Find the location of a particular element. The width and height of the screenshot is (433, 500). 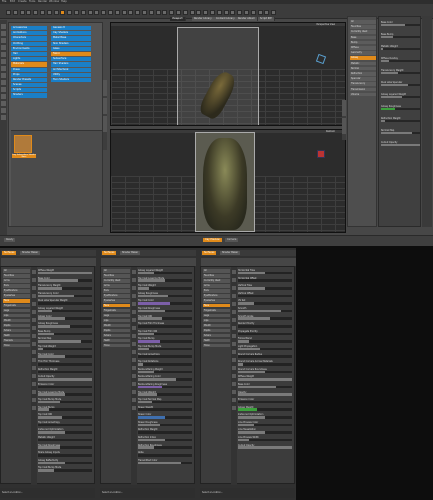

property-slider: Translucency Color is located at coordinates (65, 295).